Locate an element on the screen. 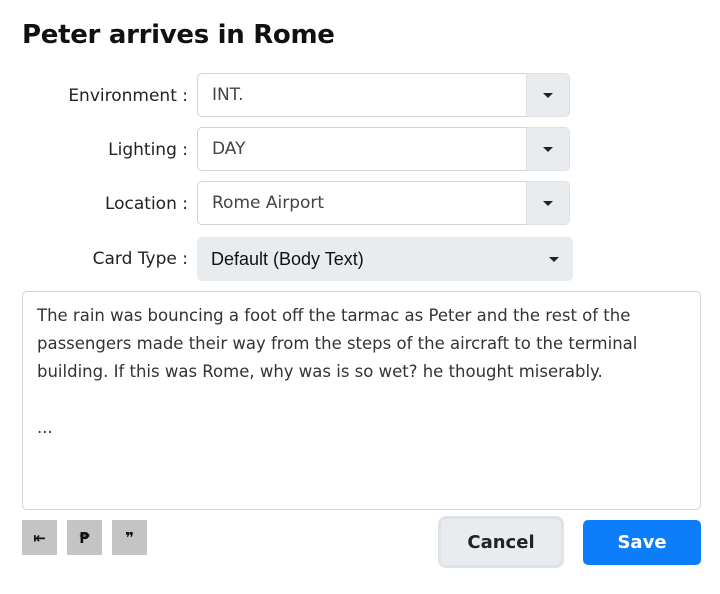 This screenshot has height=594, width=720. cancel-button: Cancel is located at coordinates (501, 542).